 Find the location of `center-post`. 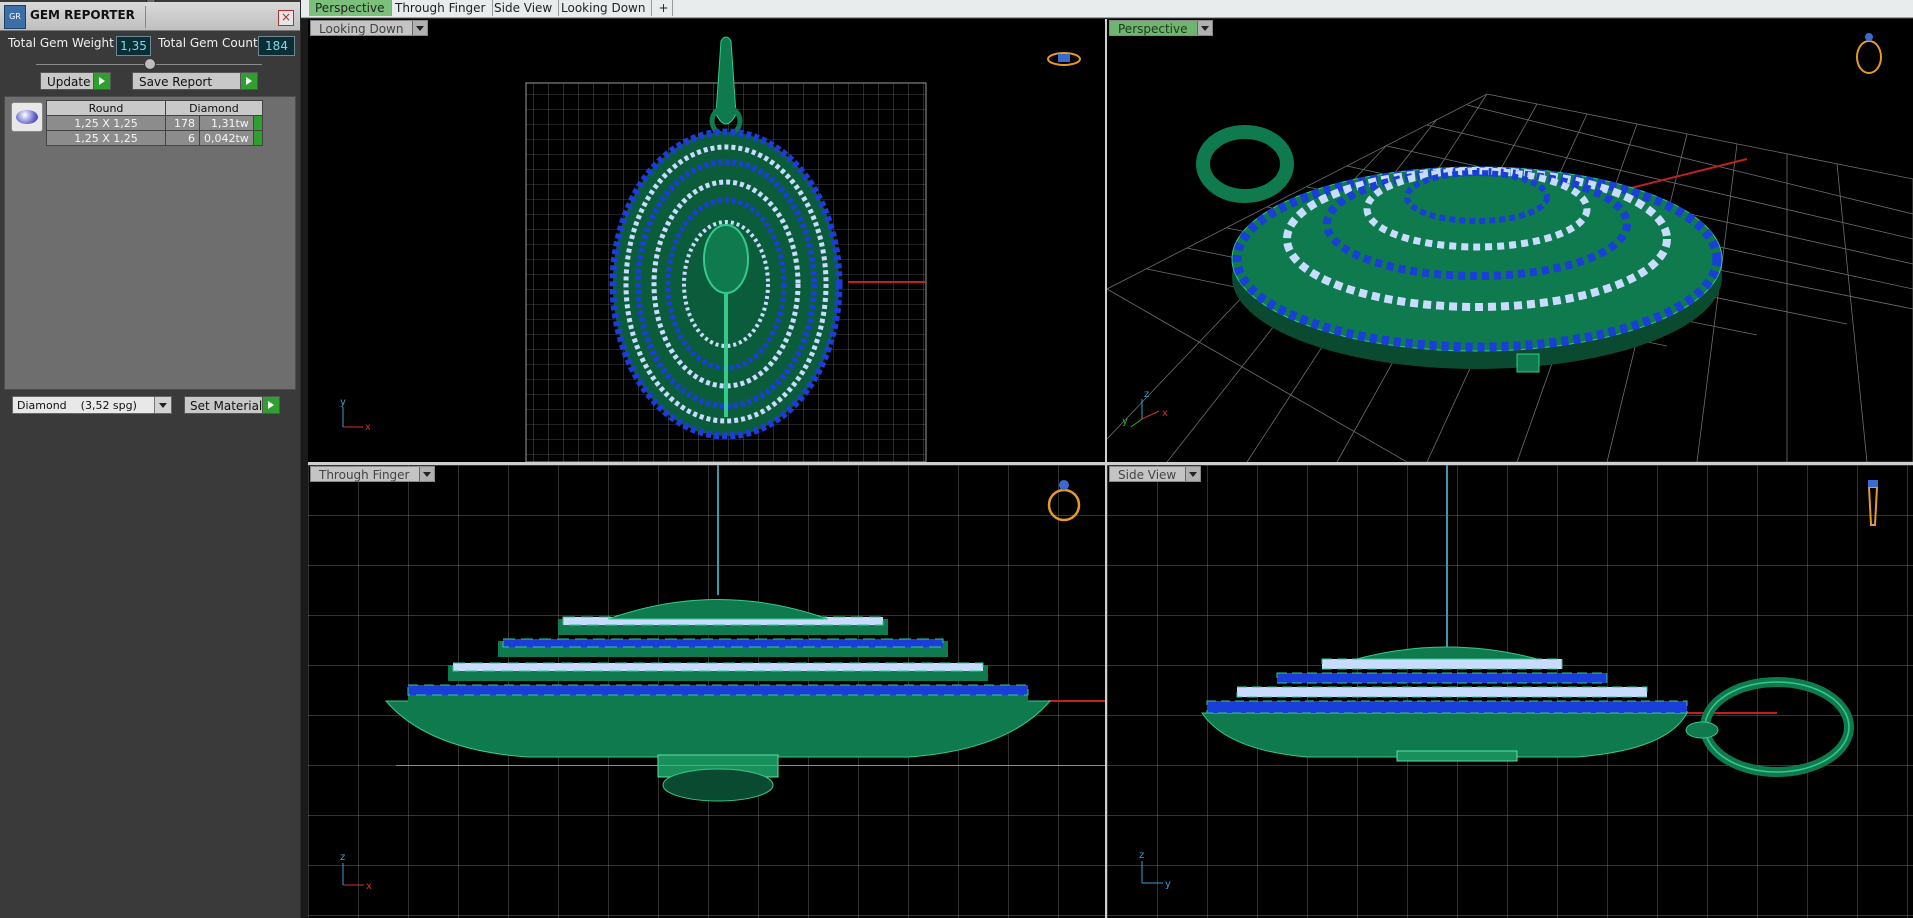

center-post is located at coordinates (1457, 756).